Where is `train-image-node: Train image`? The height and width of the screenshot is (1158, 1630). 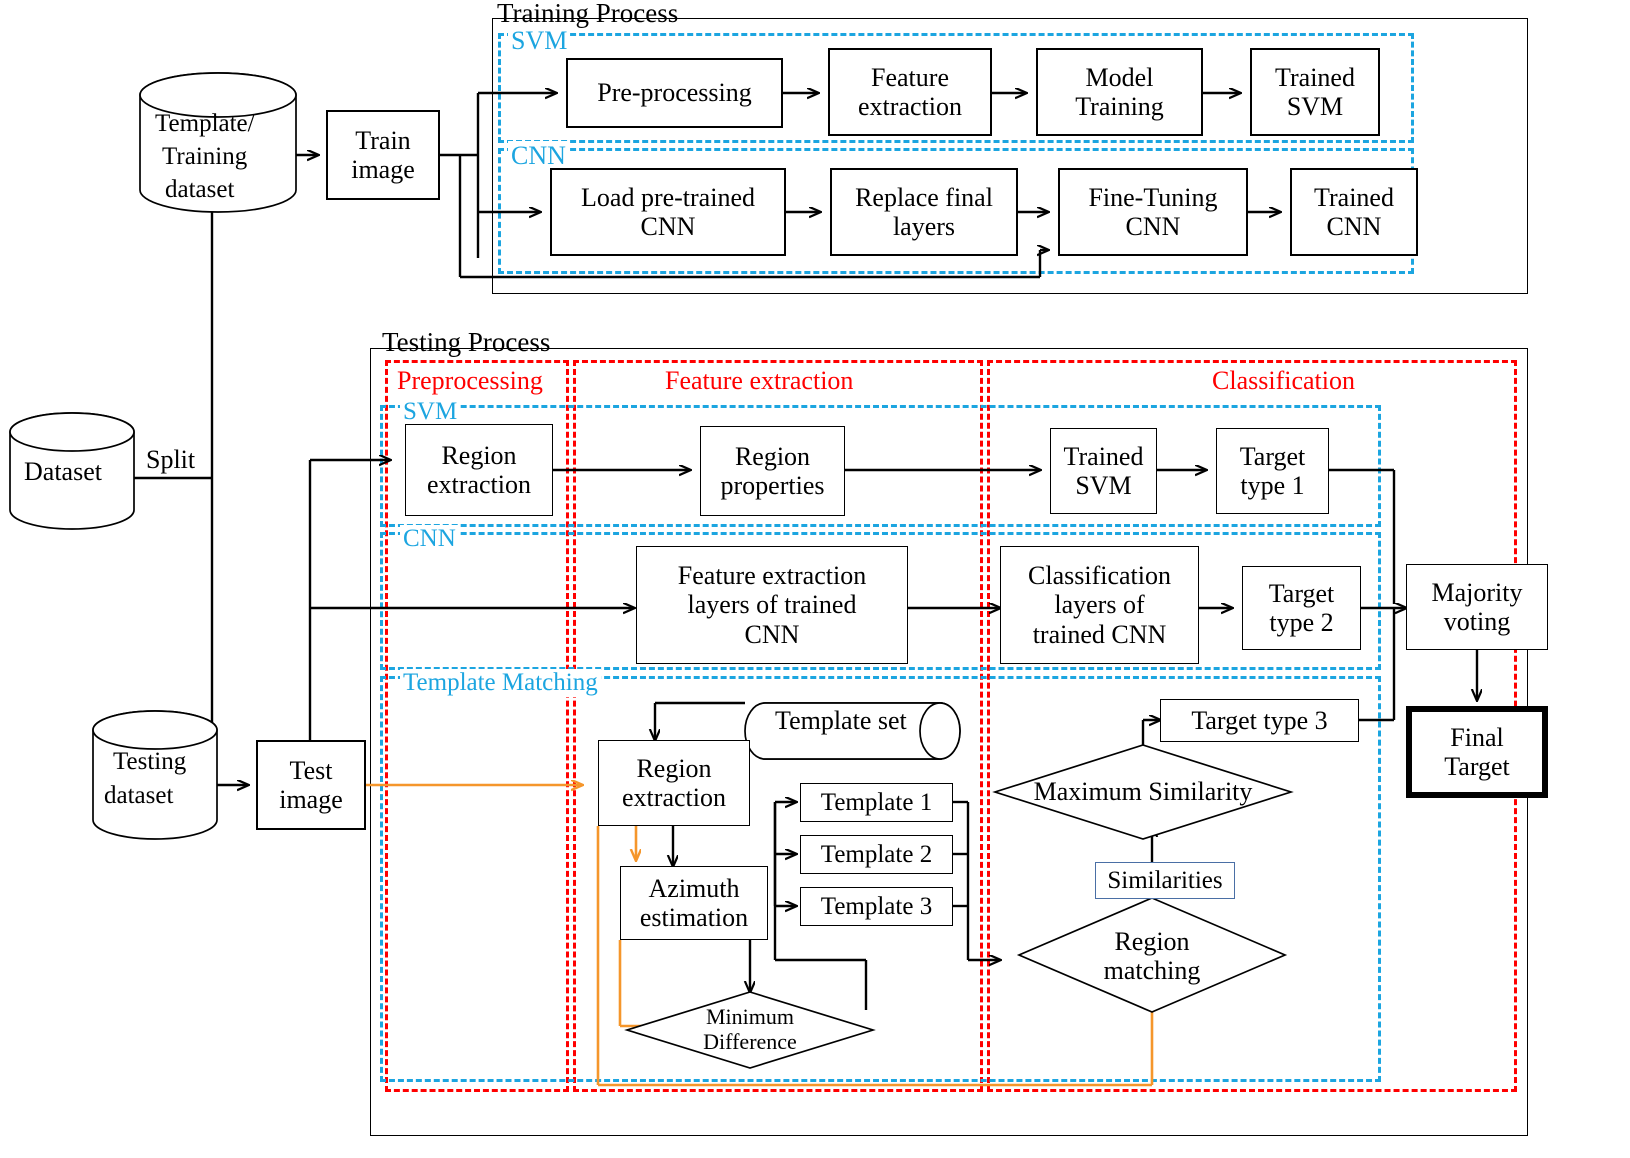
train-image-node: Train image is located at coordinates (383, 155).